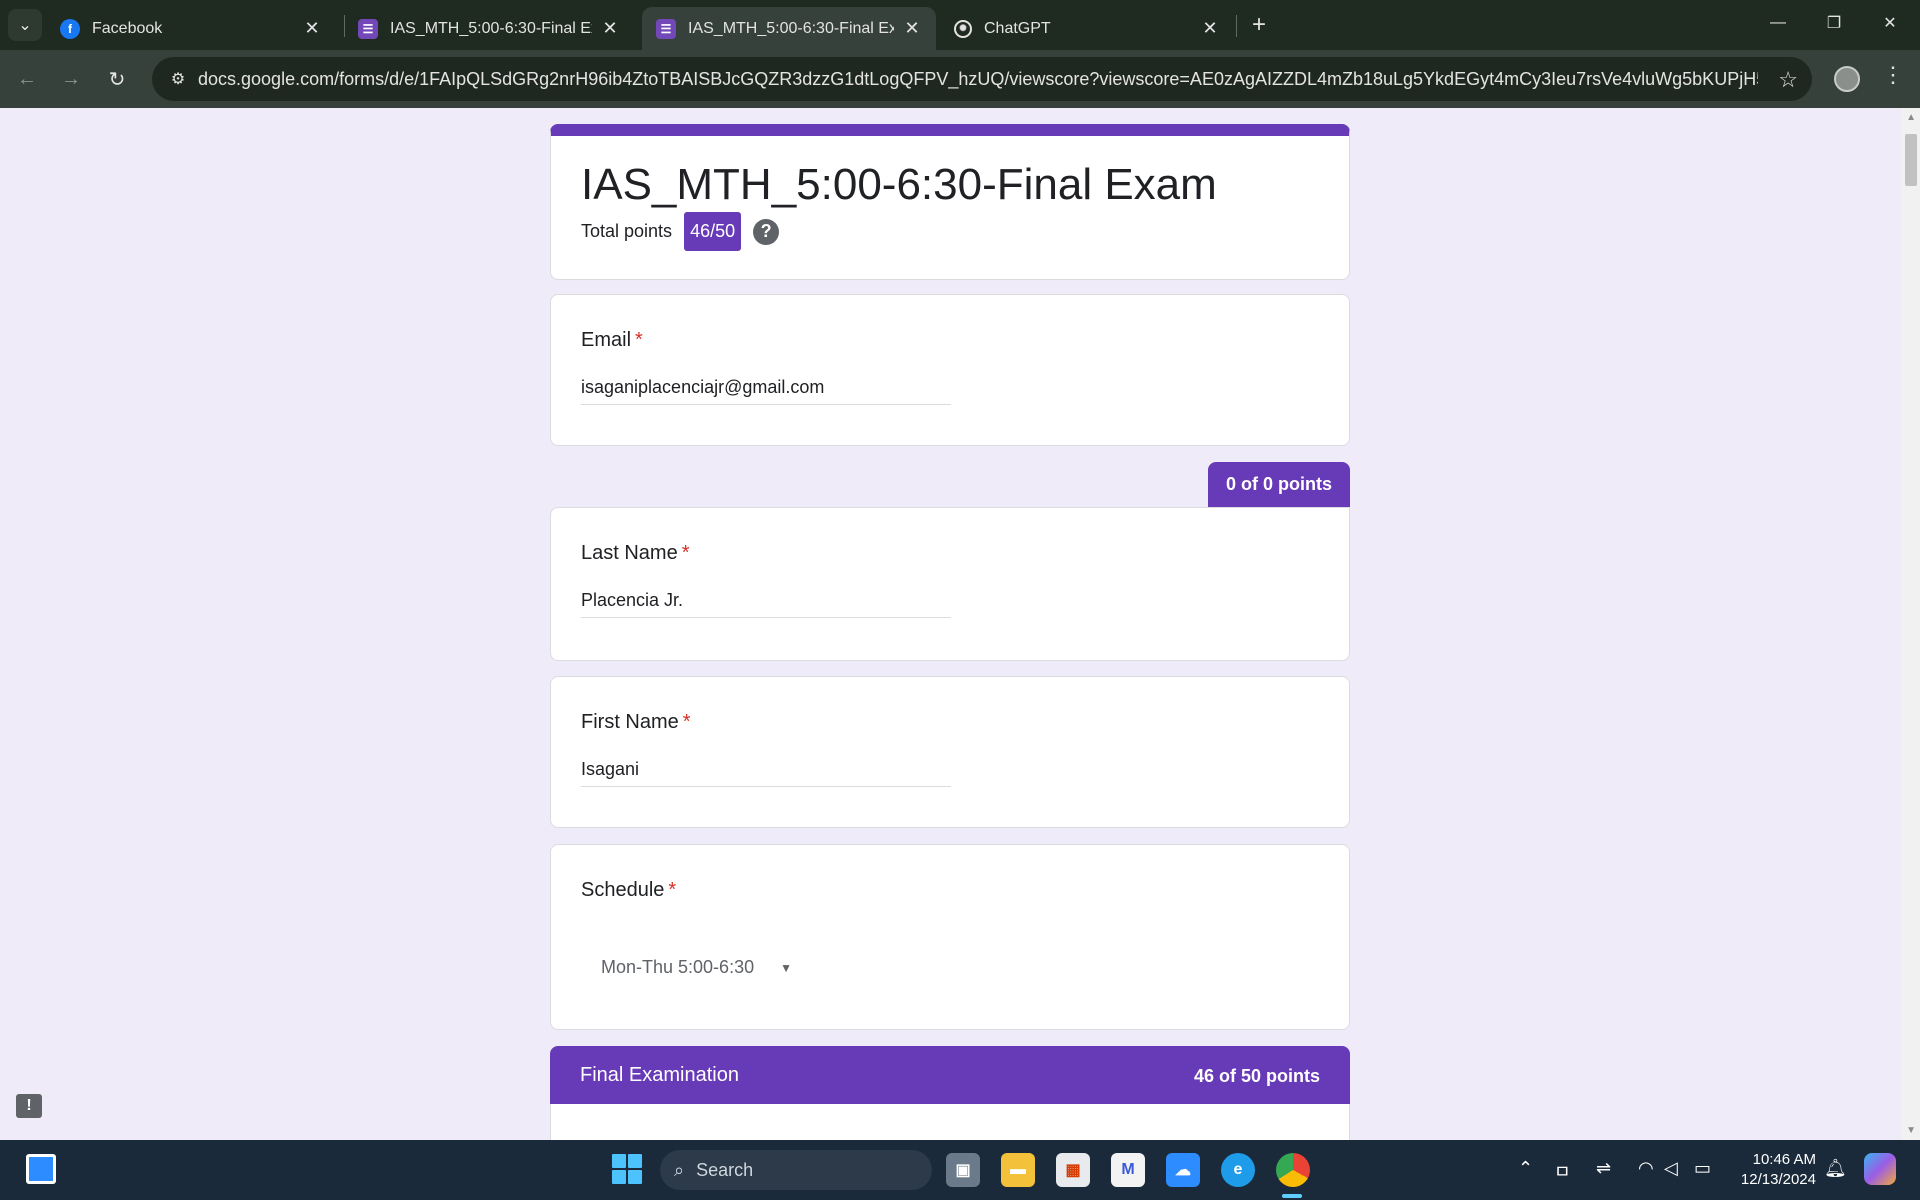 The image size is (1920, 1200). Describe the element at coordinates (127, 28) in the screenshot. I see `tab-label: Facebook` at that location.